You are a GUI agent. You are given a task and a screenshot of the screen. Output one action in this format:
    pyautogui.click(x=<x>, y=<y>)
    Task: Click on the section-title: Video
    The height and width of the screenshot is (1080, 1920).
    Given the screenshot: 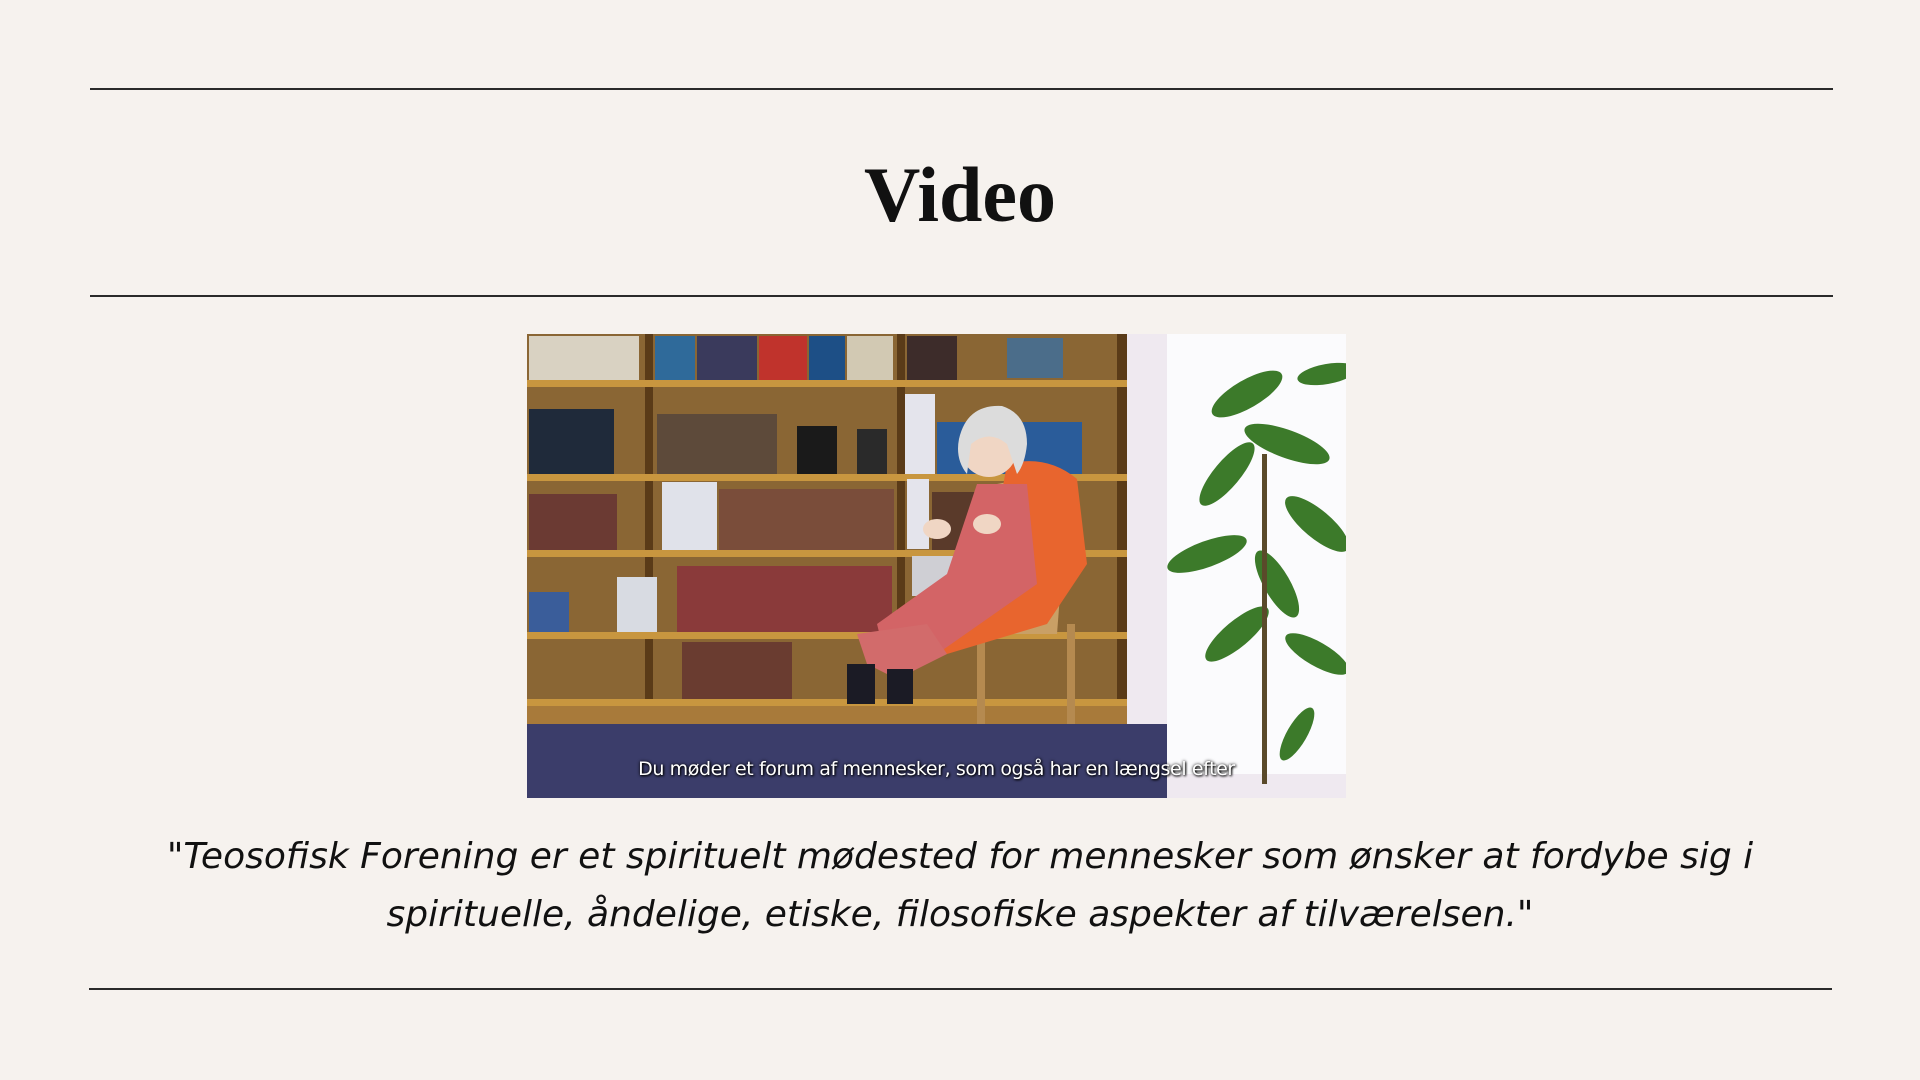 What is the action you would take?
    pyautogui.click(x=960, y=194)
    